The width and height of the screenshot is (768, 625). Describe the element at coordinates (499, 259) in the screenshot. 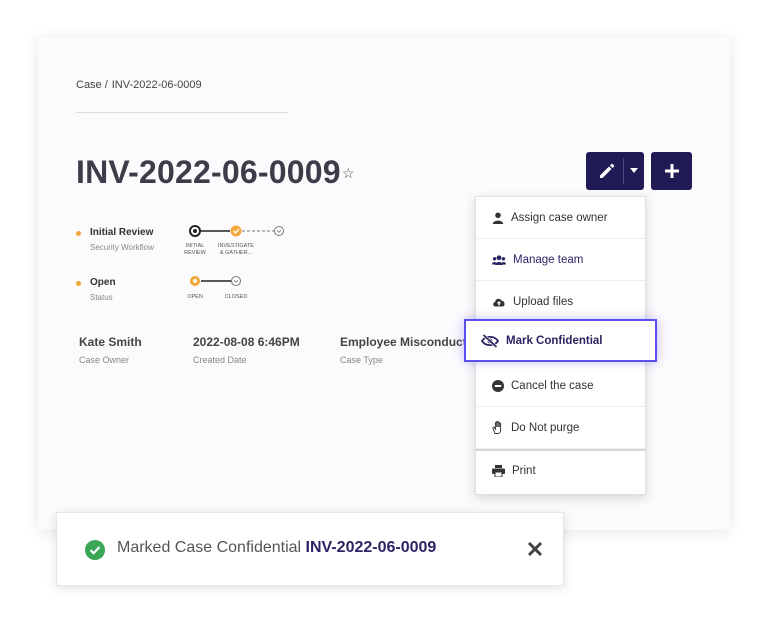

I see `team-icon` at that location.